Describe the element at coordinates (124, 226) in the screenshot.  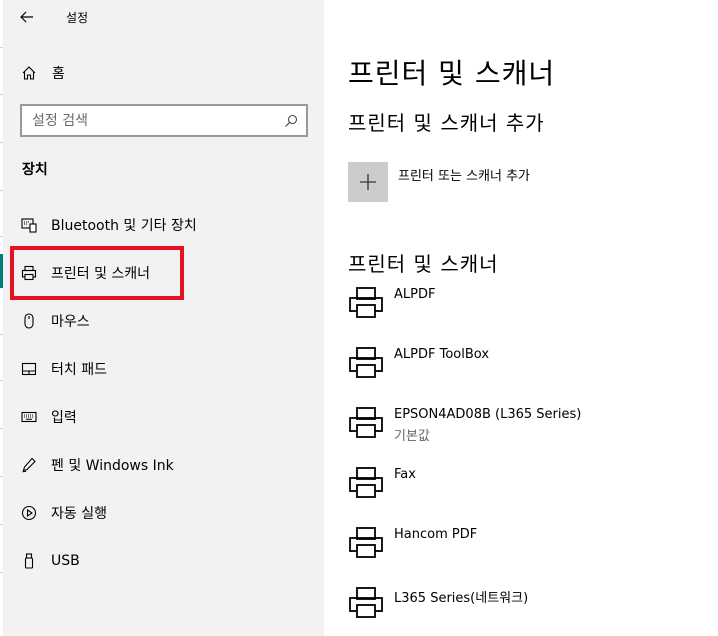
I see `sidebar-item-label: Bluetooth 및 기타 장치` at that location.